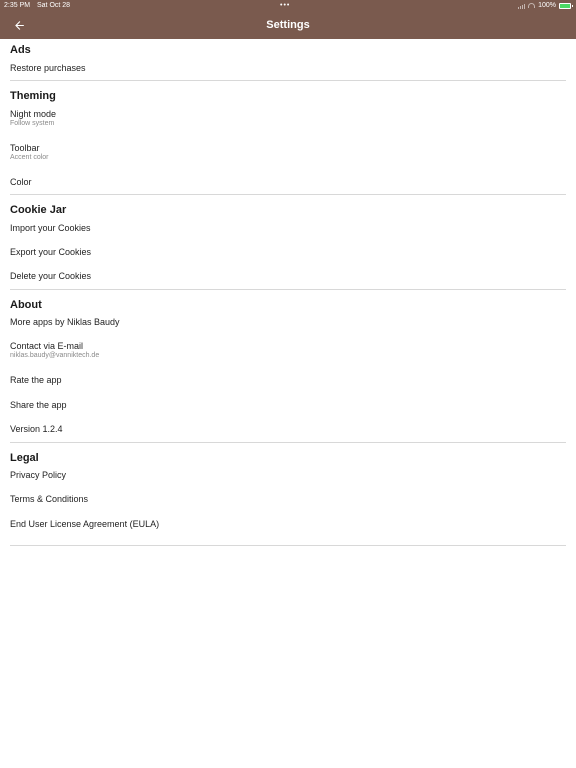  I want to click on item-label: Rate the app, so click(36, 380).